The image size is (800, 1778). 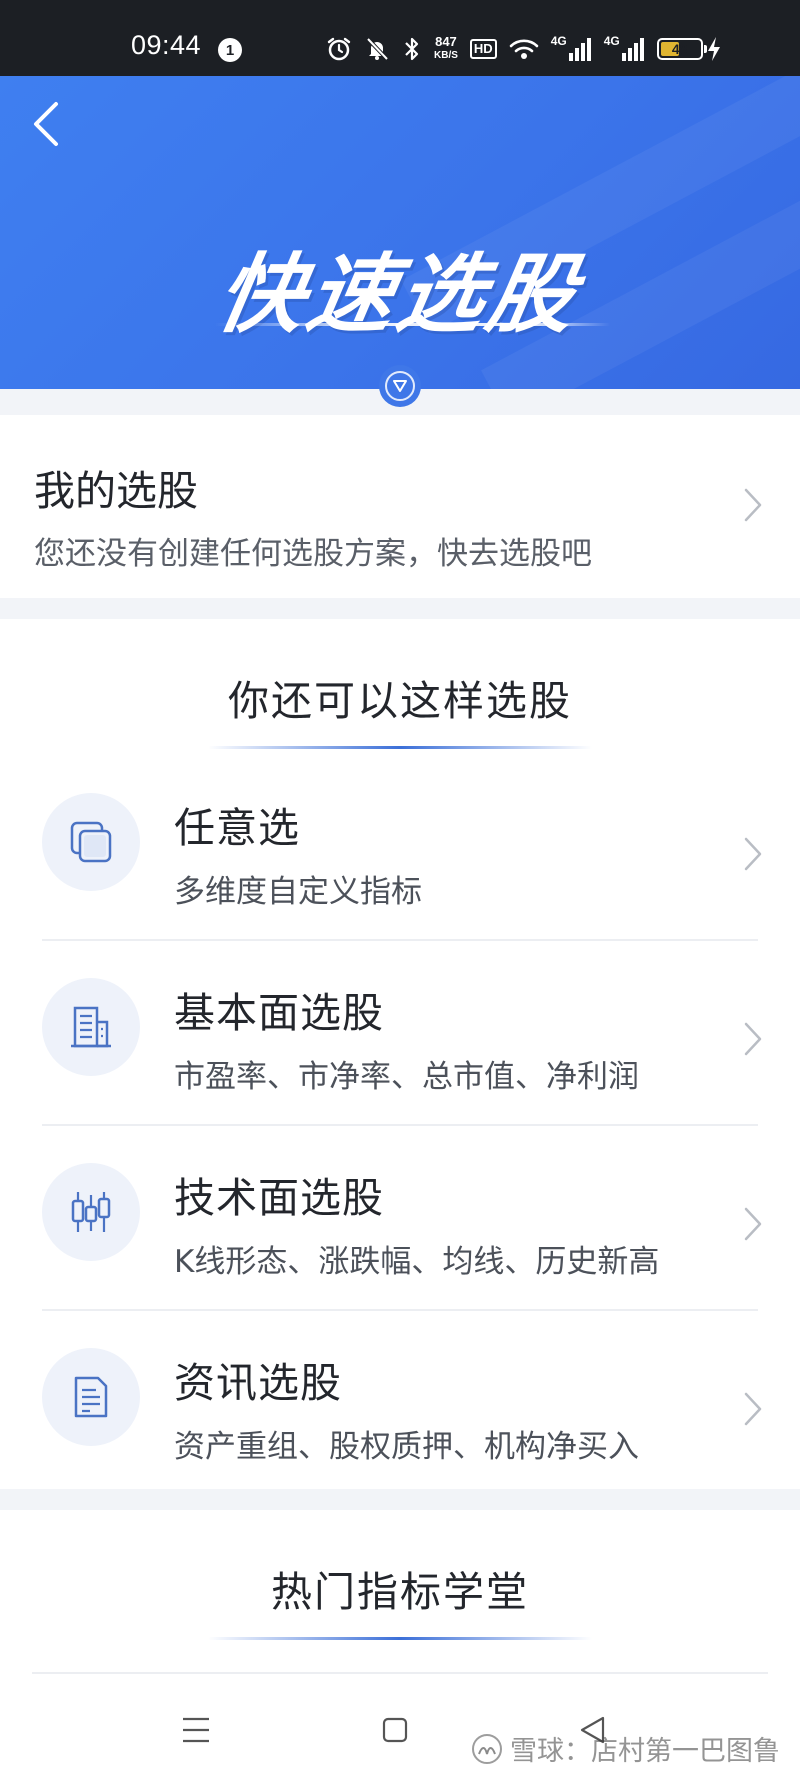 I want to click on system-nav-bar: 雪球：店村第一巴图鲁, so click(x=400, y=1729).